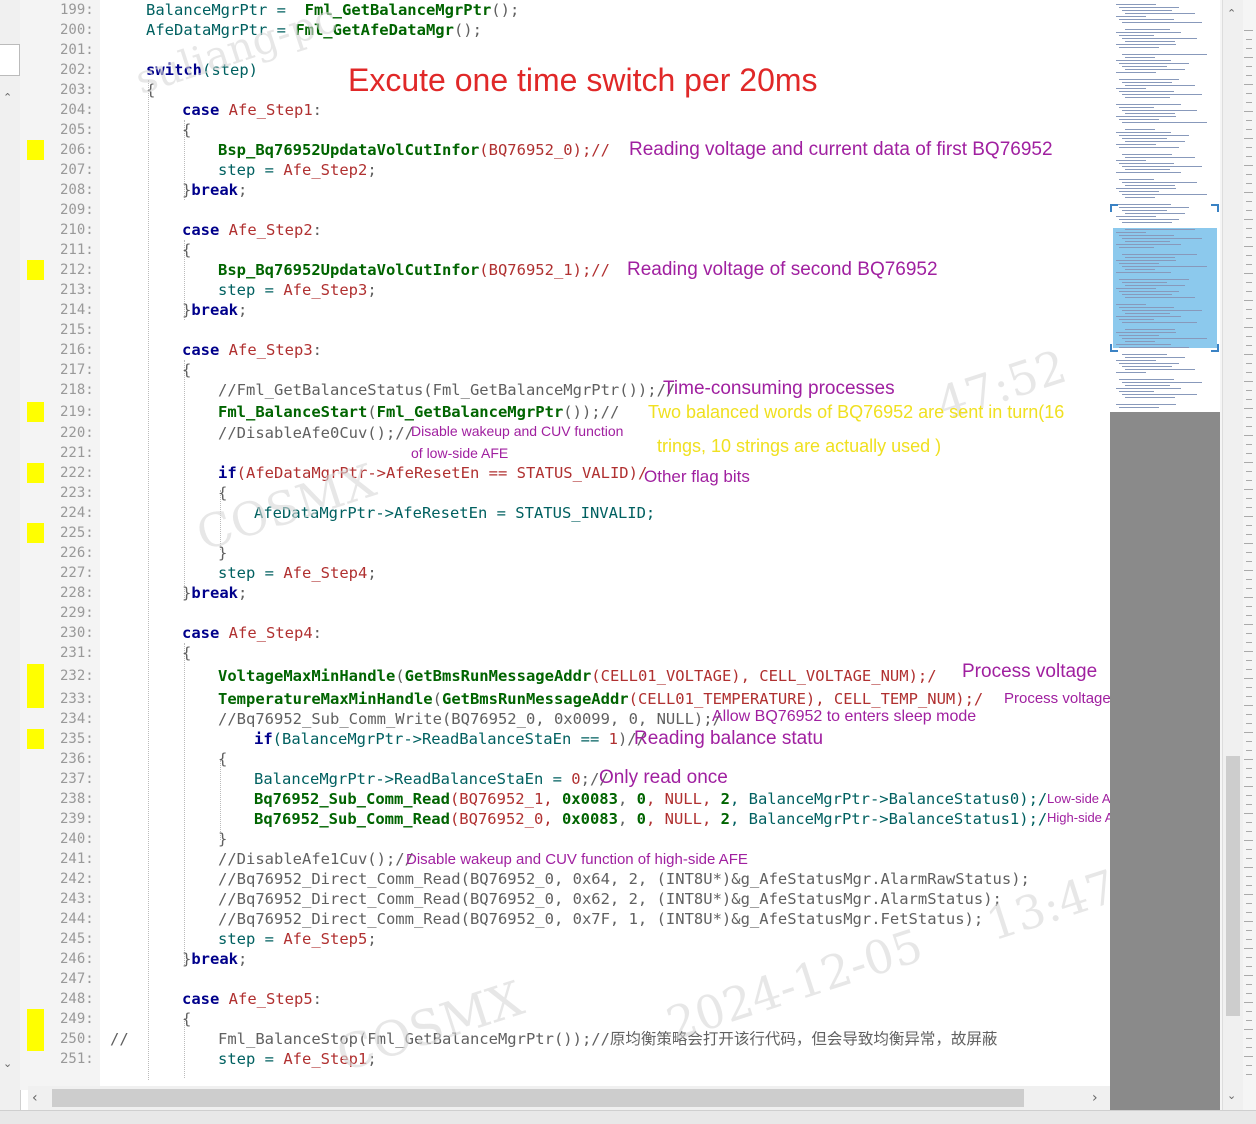 The height and width of the screenshot is (1124, 1256). What do you see at coordinates (223, 839) in the screenshot?
I see `code-line-240: }` at bounding box center [223, 839].